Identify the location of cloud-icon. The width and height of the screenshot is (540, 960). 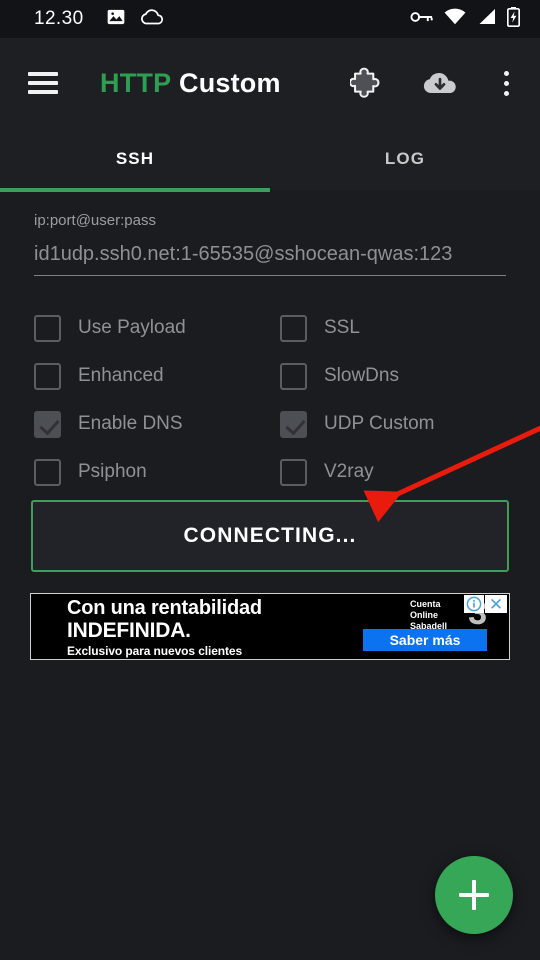
(152, 19).